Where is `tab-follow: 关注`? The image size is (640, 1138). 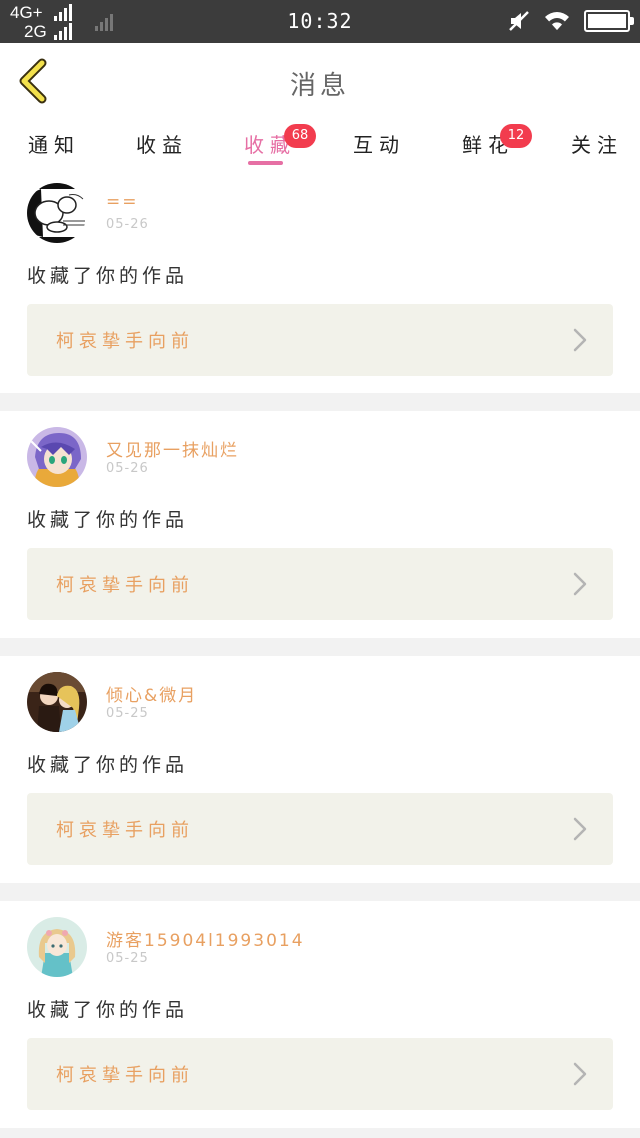 tab-follow: 关注 is located at coordinates (597, 143).